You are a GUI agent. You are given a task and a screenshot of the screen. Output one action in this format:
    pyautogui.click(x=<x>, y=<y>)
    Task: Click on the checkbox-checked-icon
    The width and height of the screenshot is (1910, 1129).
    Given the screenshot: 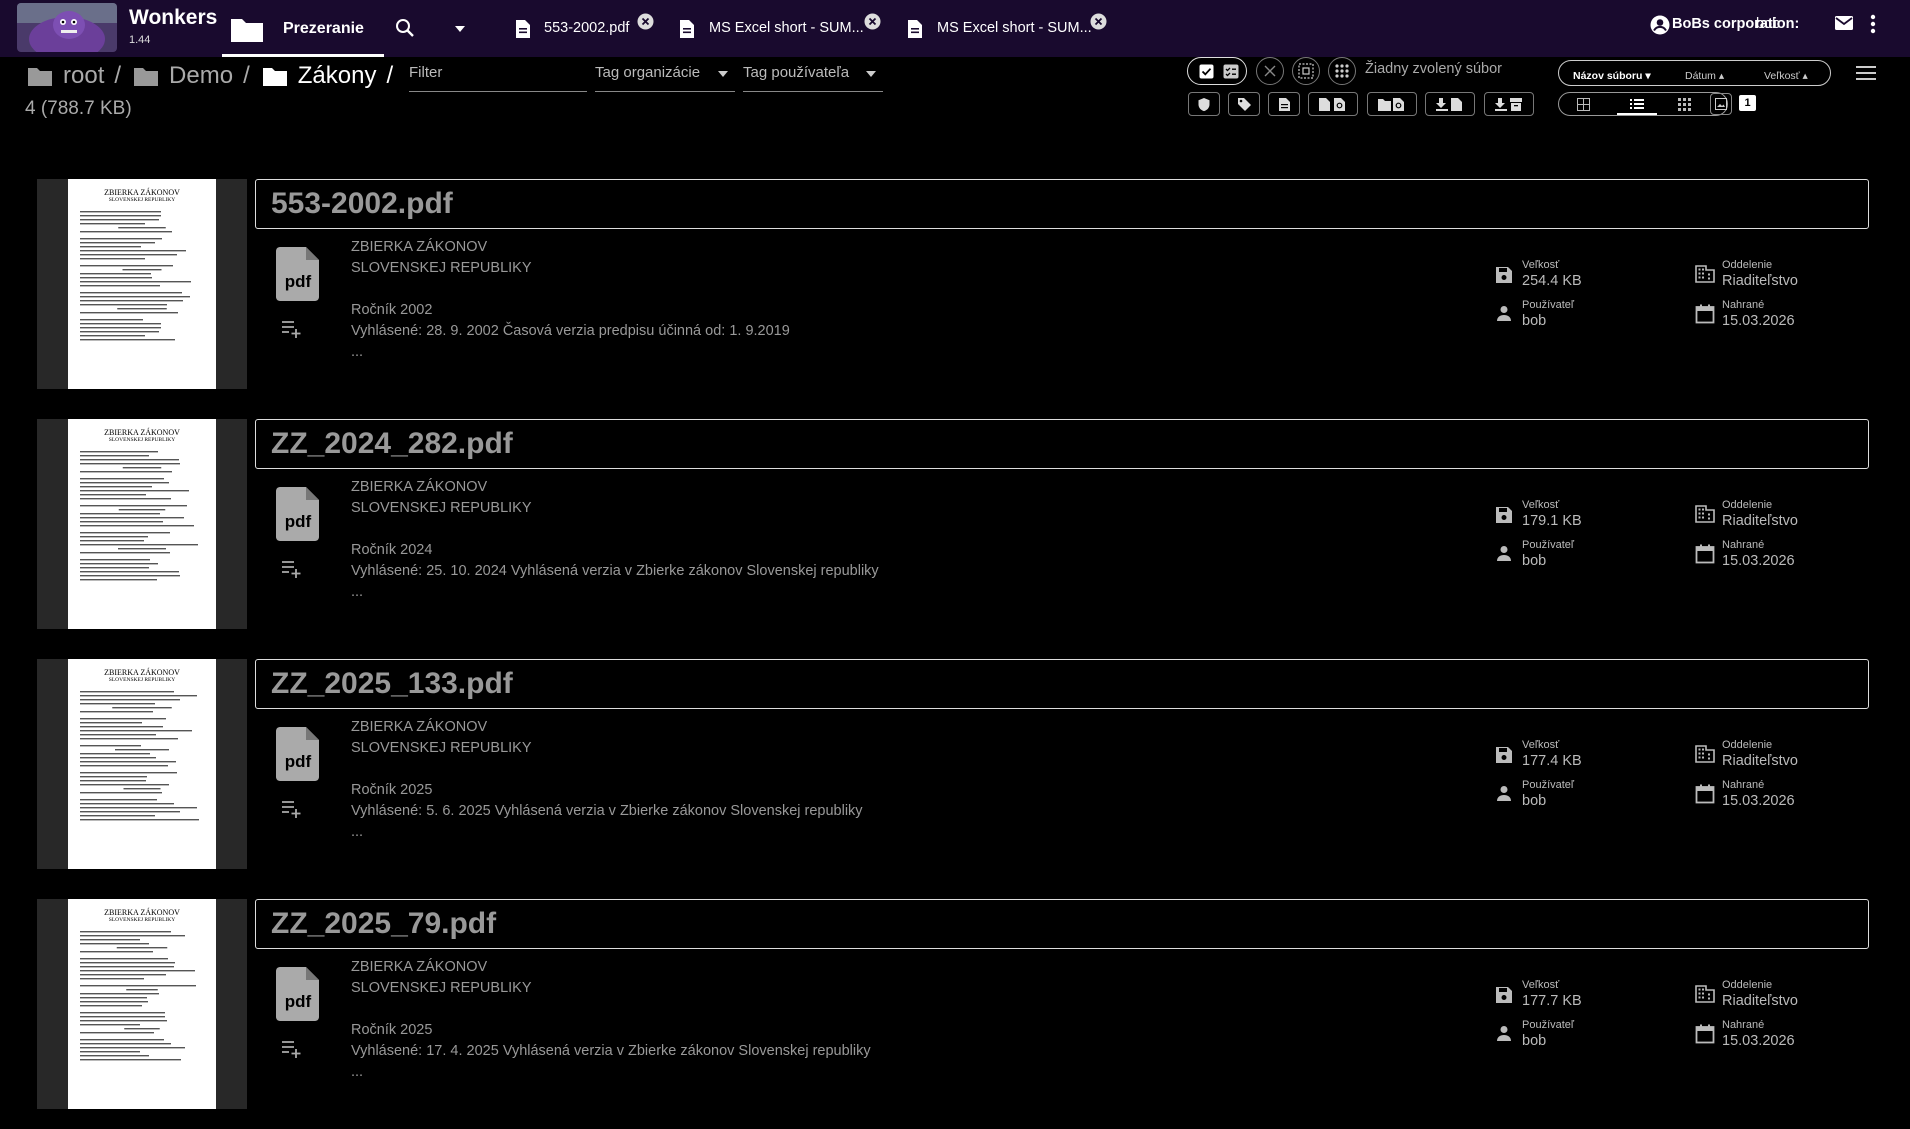 What is the action you would take?
    pyautogui.click(x=1206, y=71)
    